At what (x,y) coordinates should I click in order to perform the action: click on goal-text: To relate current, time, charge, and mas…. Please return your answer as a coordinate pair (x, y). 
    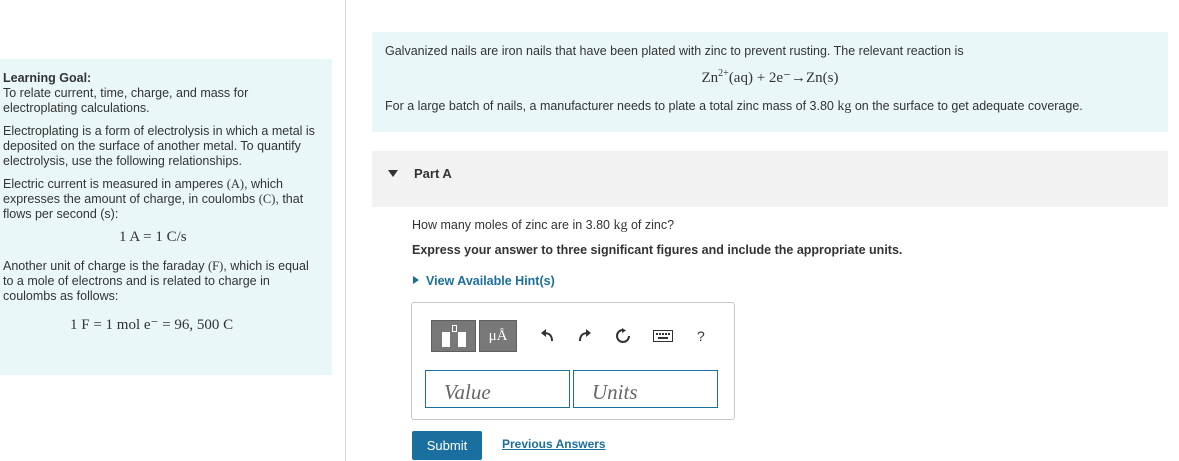
    Looking at the image, I should click on (126, 100).